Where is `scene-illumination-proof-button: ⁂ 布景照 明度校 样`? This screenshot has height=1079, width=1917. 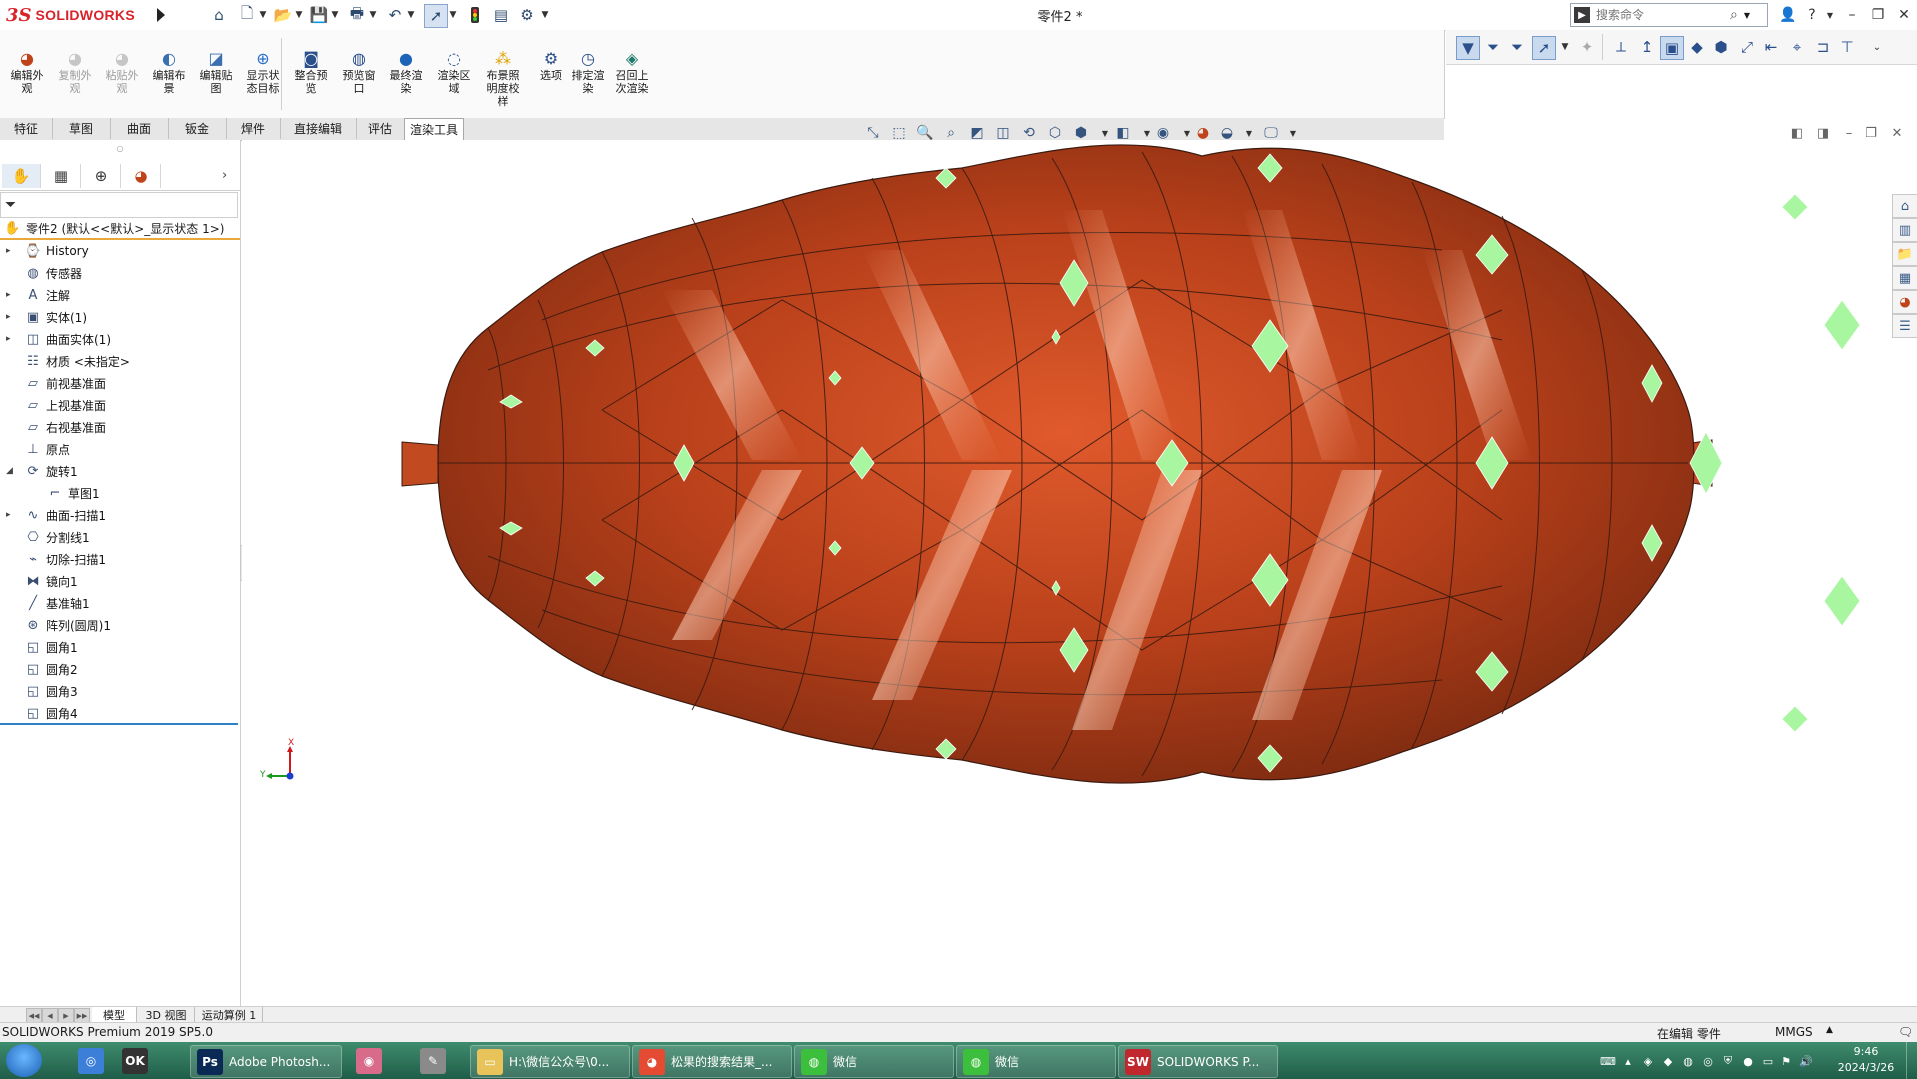
scene-illumination-proof-button: ⁂ 布景照 明度校 样 is located at coordinates (503, 83).